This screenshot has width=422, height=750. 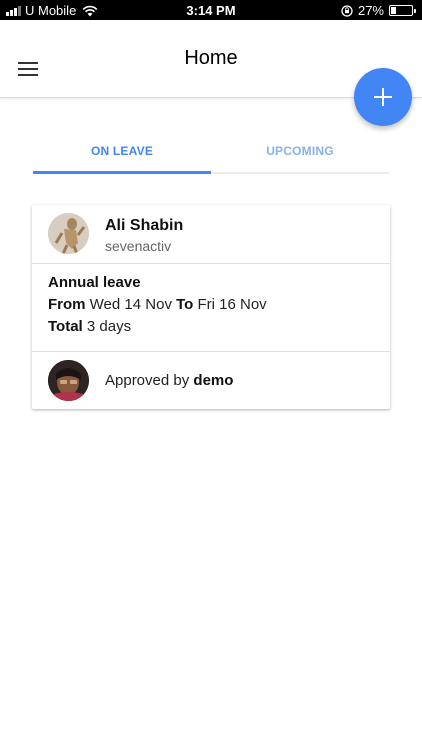 What do you see at coordinates (211, 58) in the screenshot?
I see `page-title: Home` at bounding box center [211, 58].